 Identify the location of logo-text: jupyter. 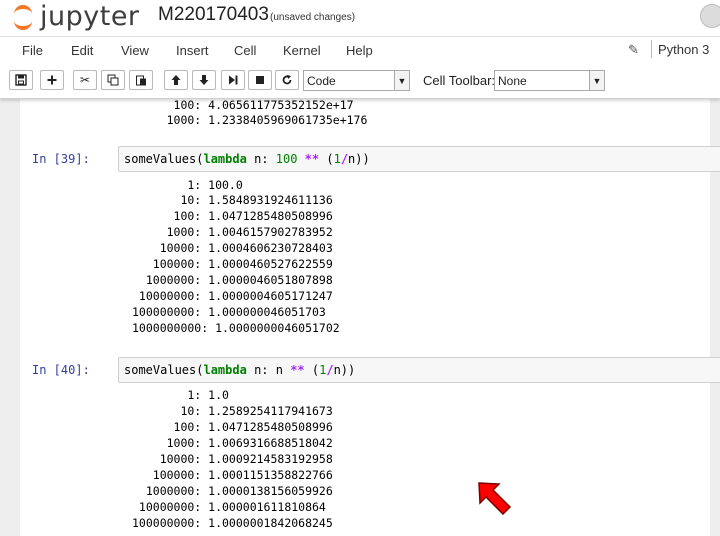
(90, 16).